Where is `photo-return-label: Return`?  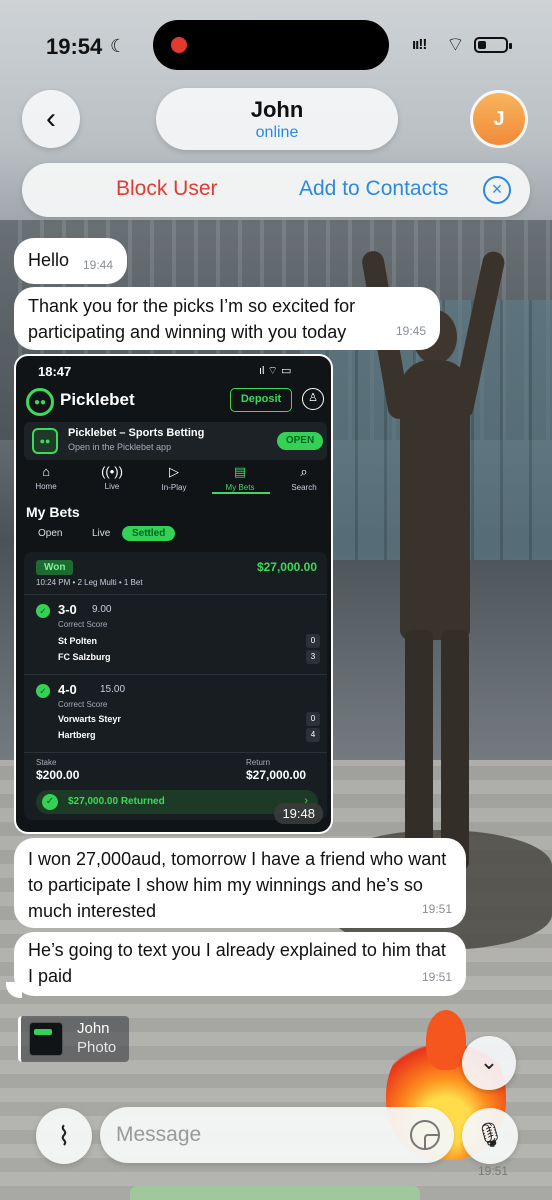
photo-return-label: Return is located at coordinates (258, 762).